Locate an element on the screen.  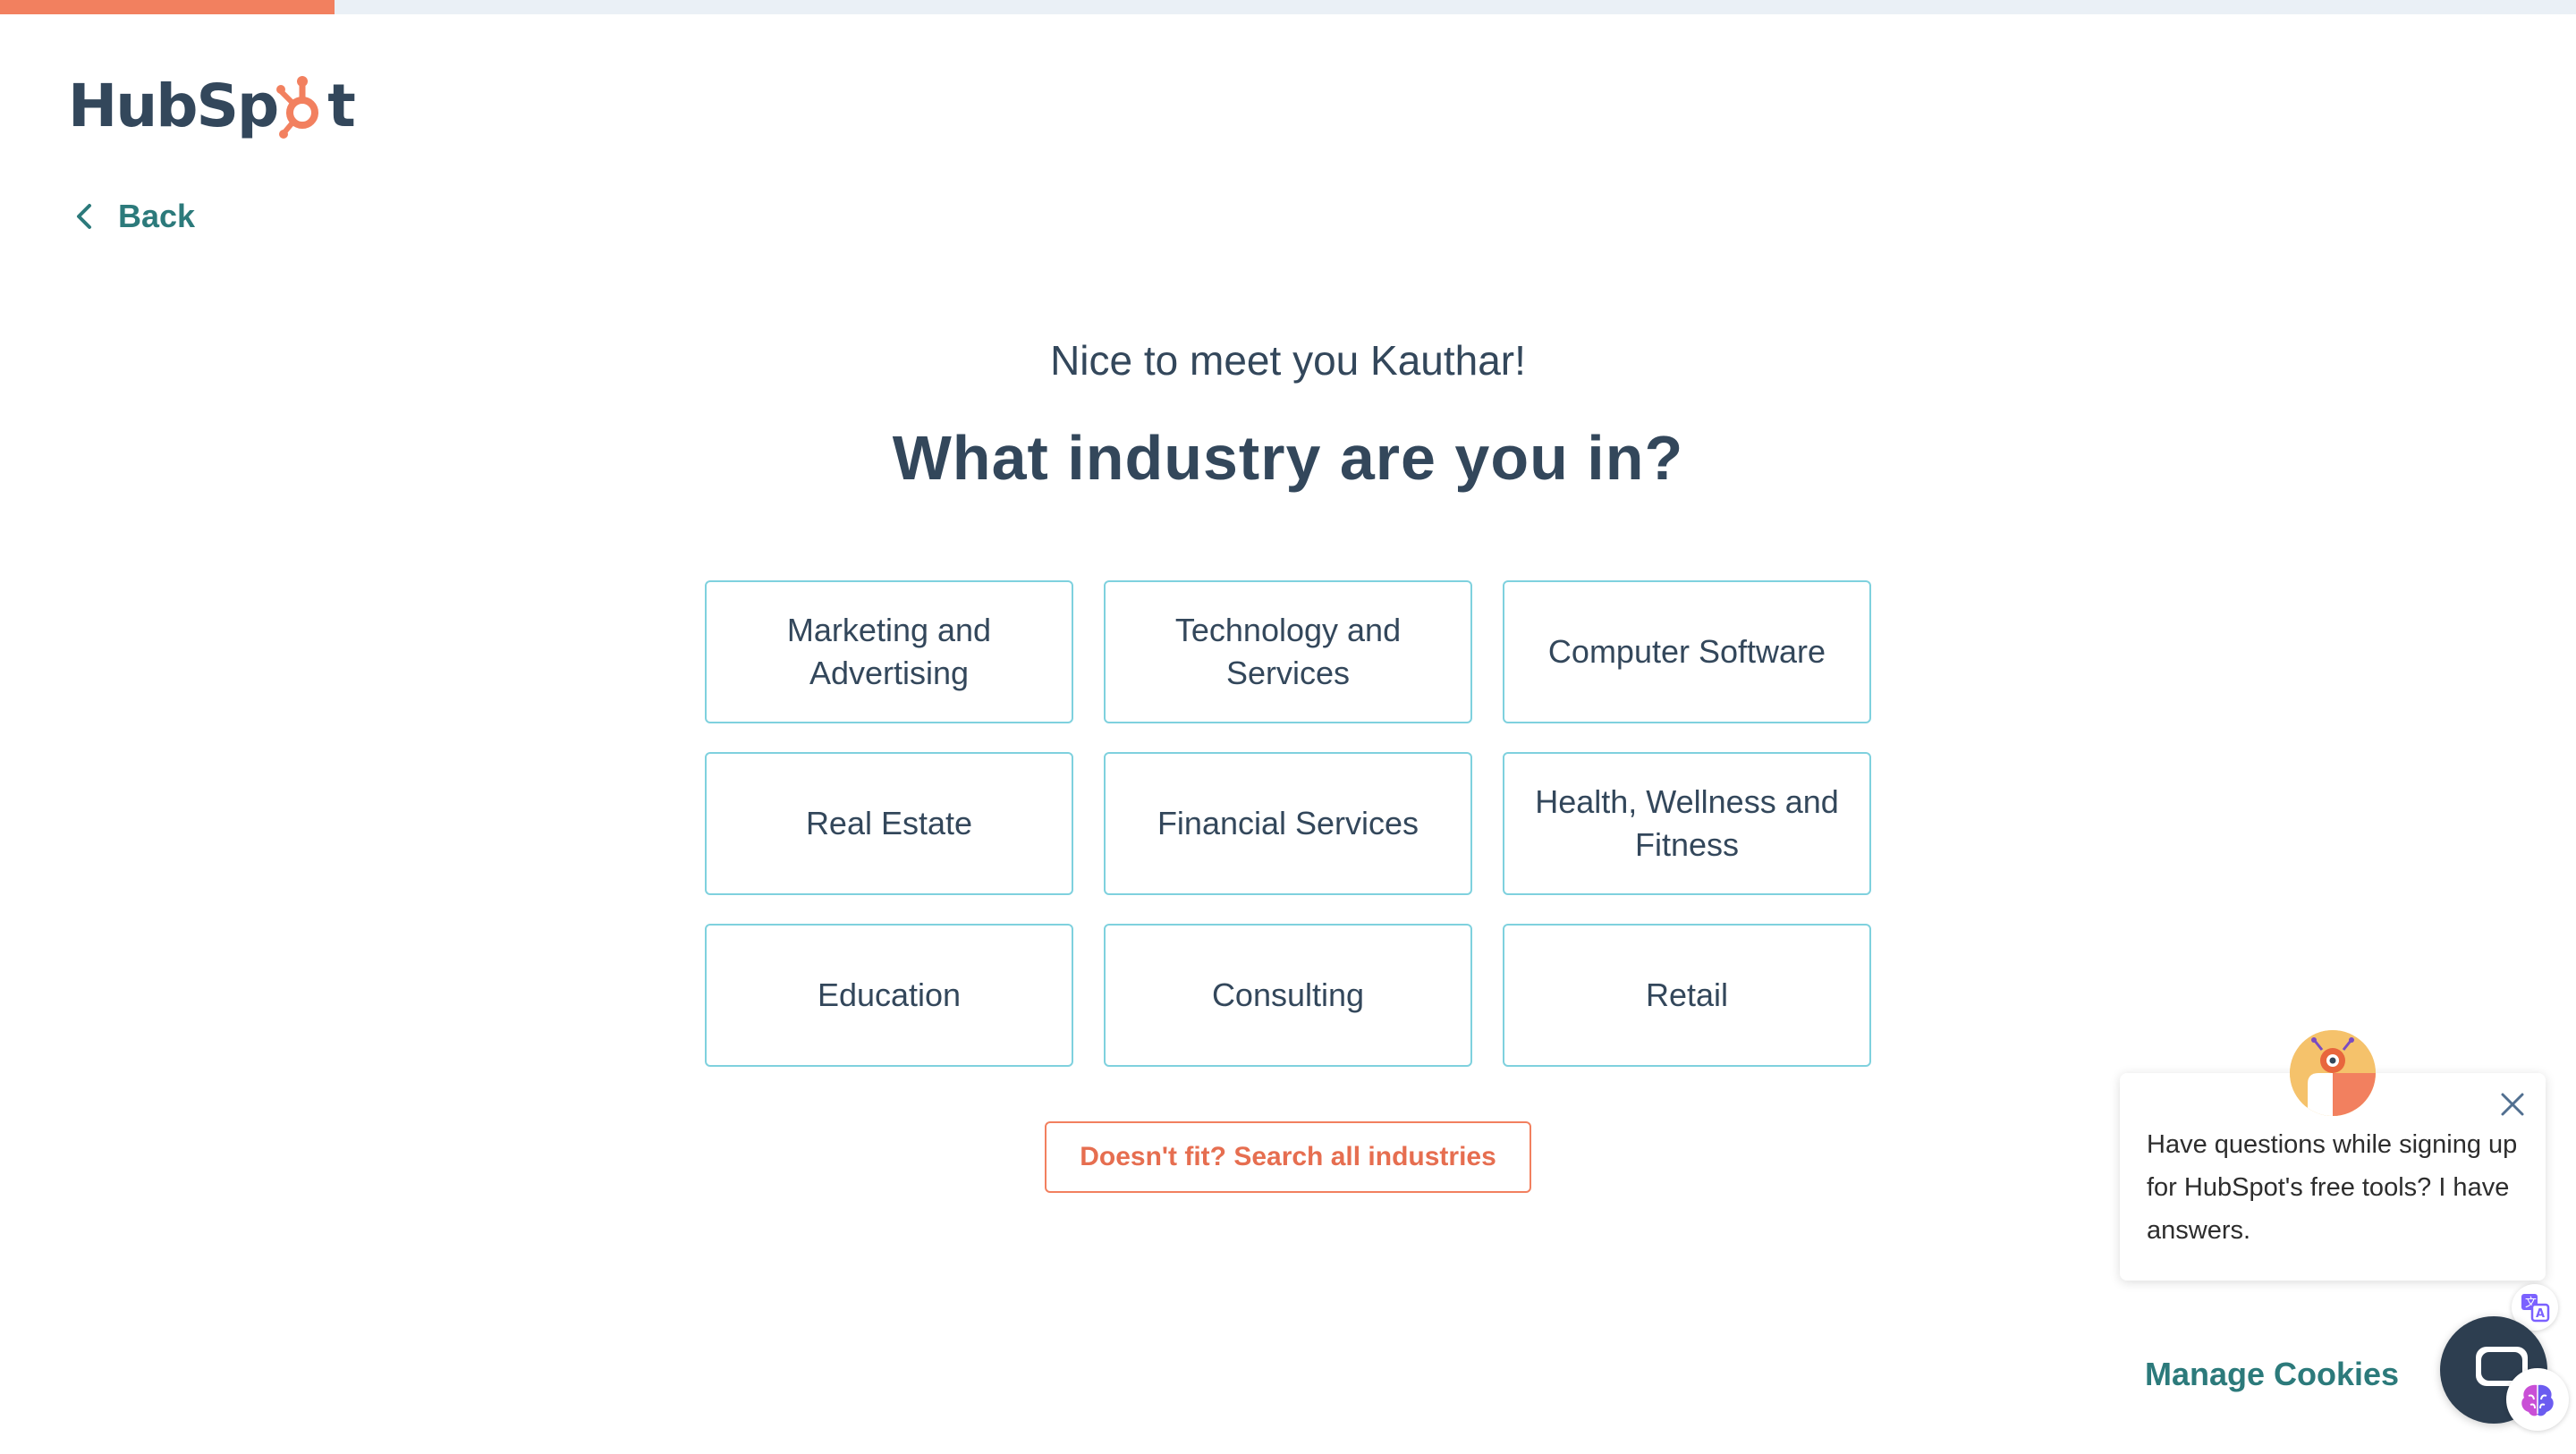
close-icon is located at coordinates (2512, 1105).